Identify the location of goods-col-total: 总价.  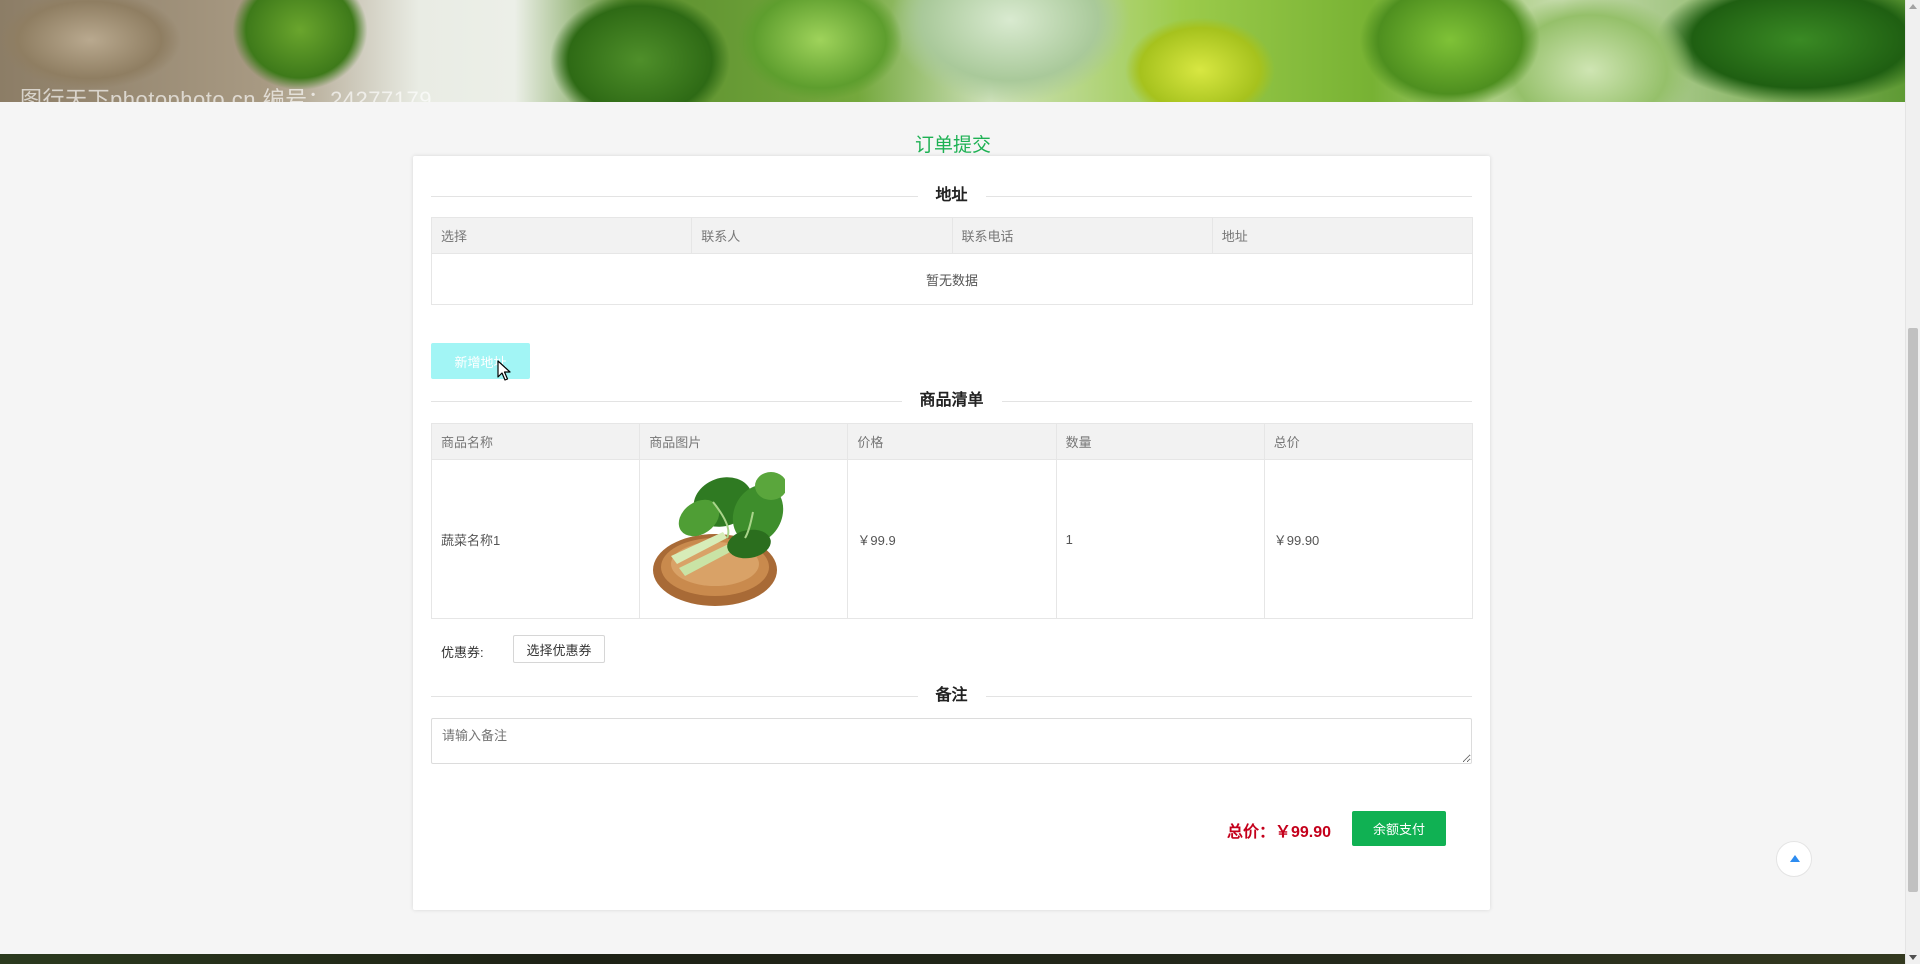
(1368, 441).